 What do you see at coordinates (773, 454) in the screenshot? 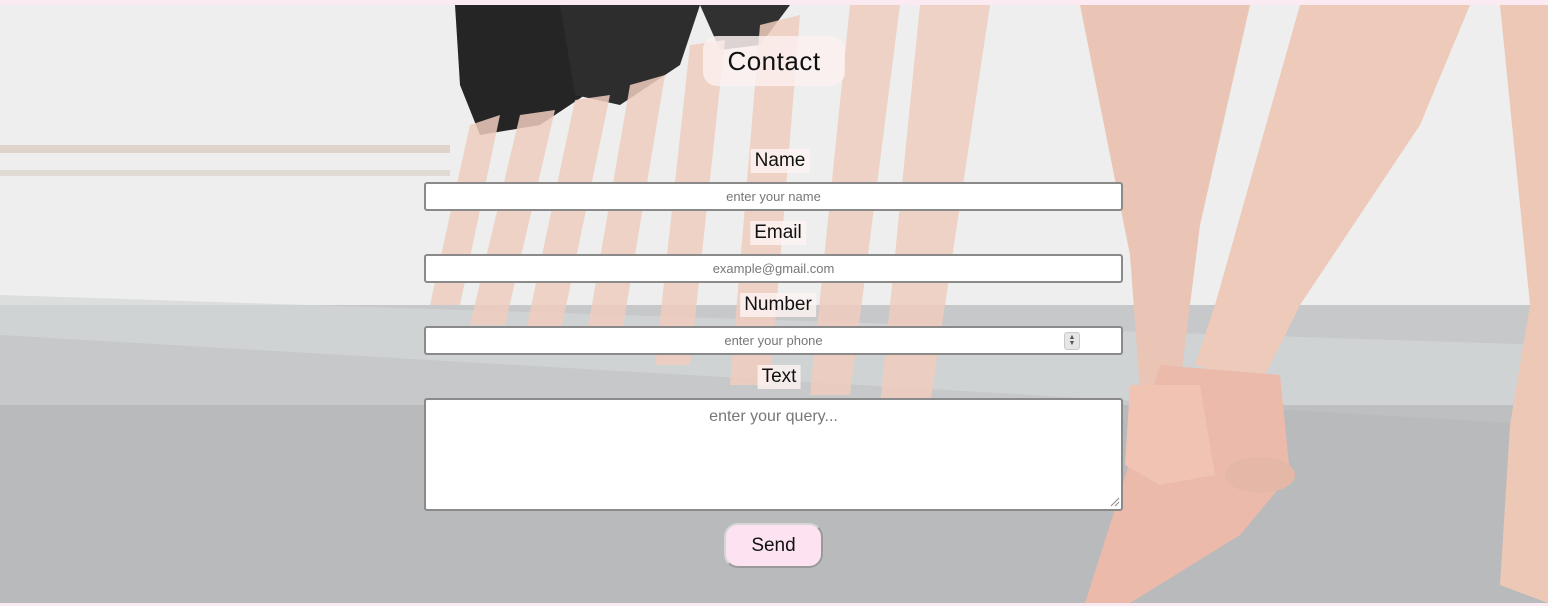
I see `query-textarea` at bounding box center [773, 454].